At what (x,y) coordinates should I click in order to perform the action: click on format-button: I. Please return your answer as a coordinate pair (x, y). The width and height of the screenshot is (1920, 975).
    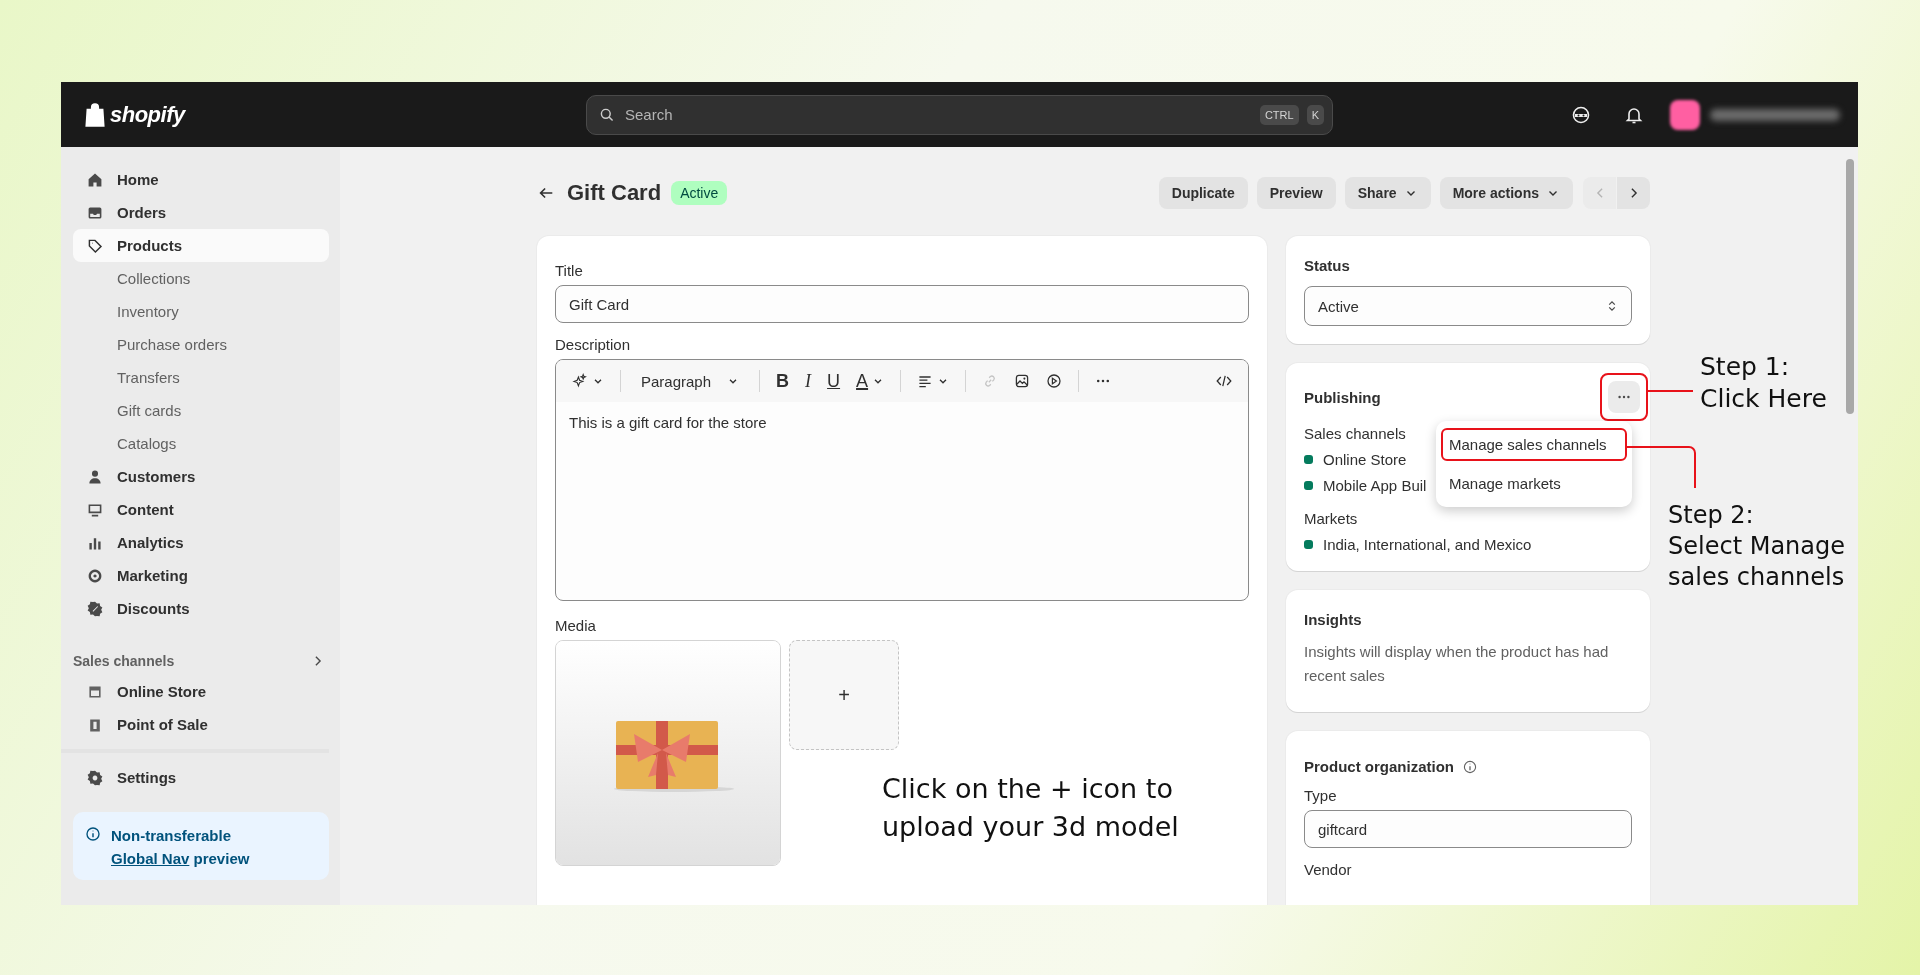
    Looking at the image, I should click on (808, 381).